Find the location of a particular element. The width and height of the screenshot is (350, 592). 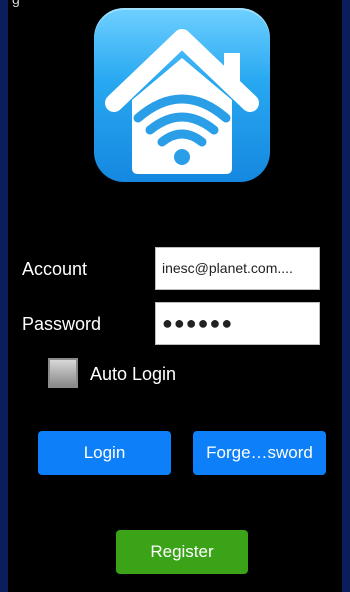

auto-login-checkbox is located at coordinates (63, 373).